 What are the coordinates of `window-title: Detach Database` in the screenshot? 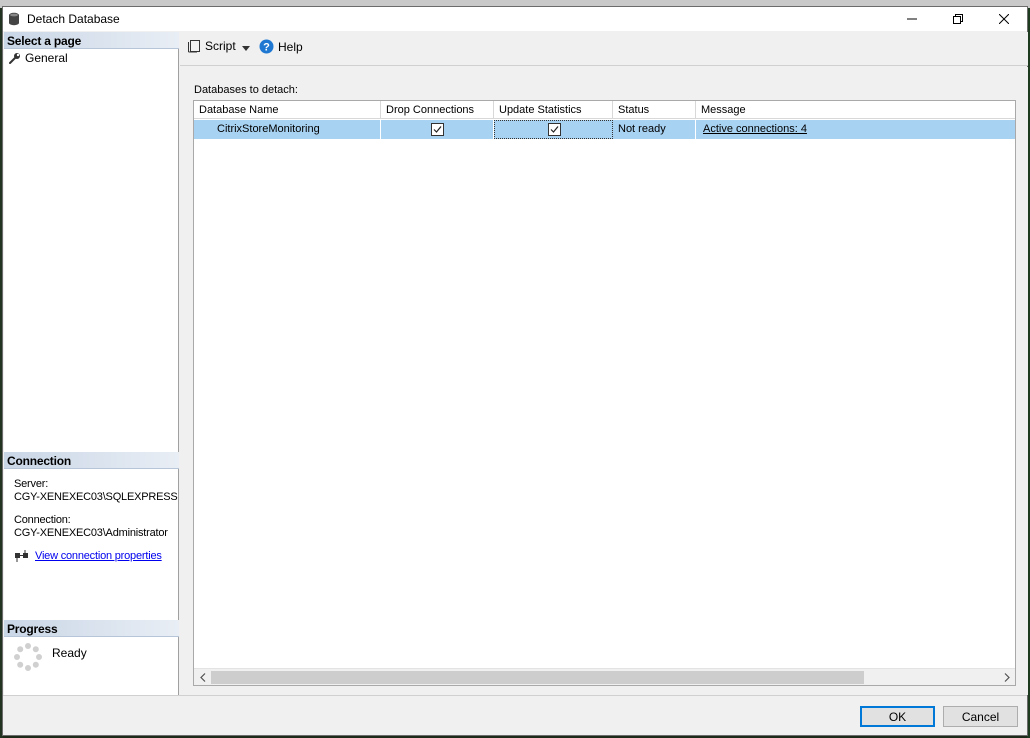 It's located at (73, 19).